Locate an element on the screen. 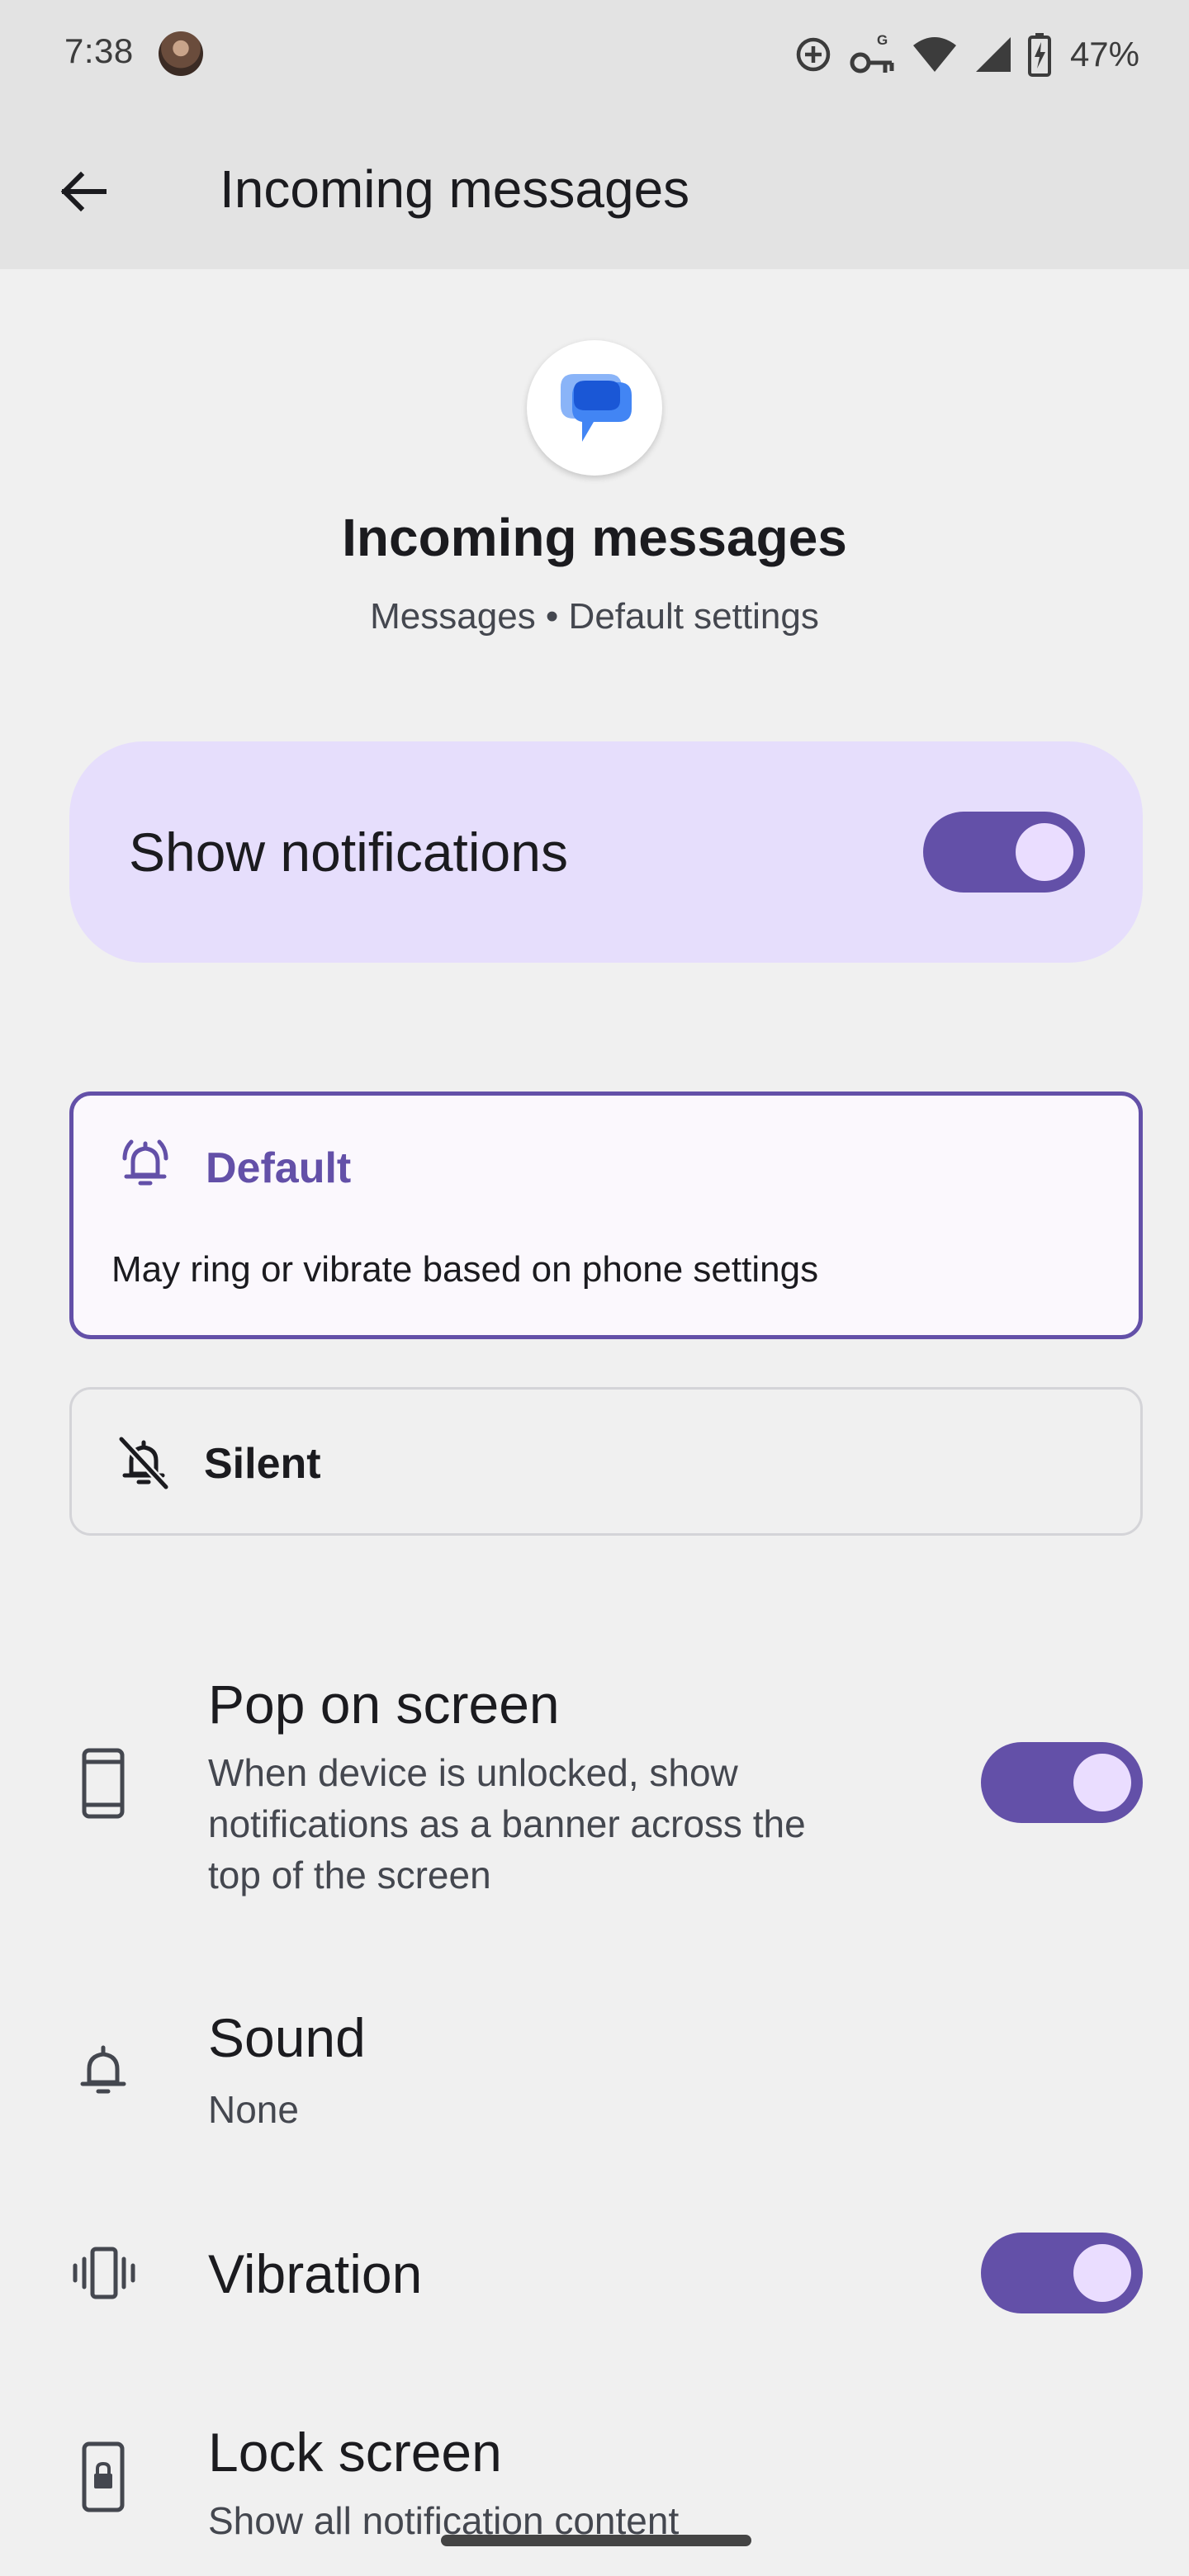  pop-on-screen-subtitle-line-2: notifications as a banner across the is located at coordinates (507, 1823).